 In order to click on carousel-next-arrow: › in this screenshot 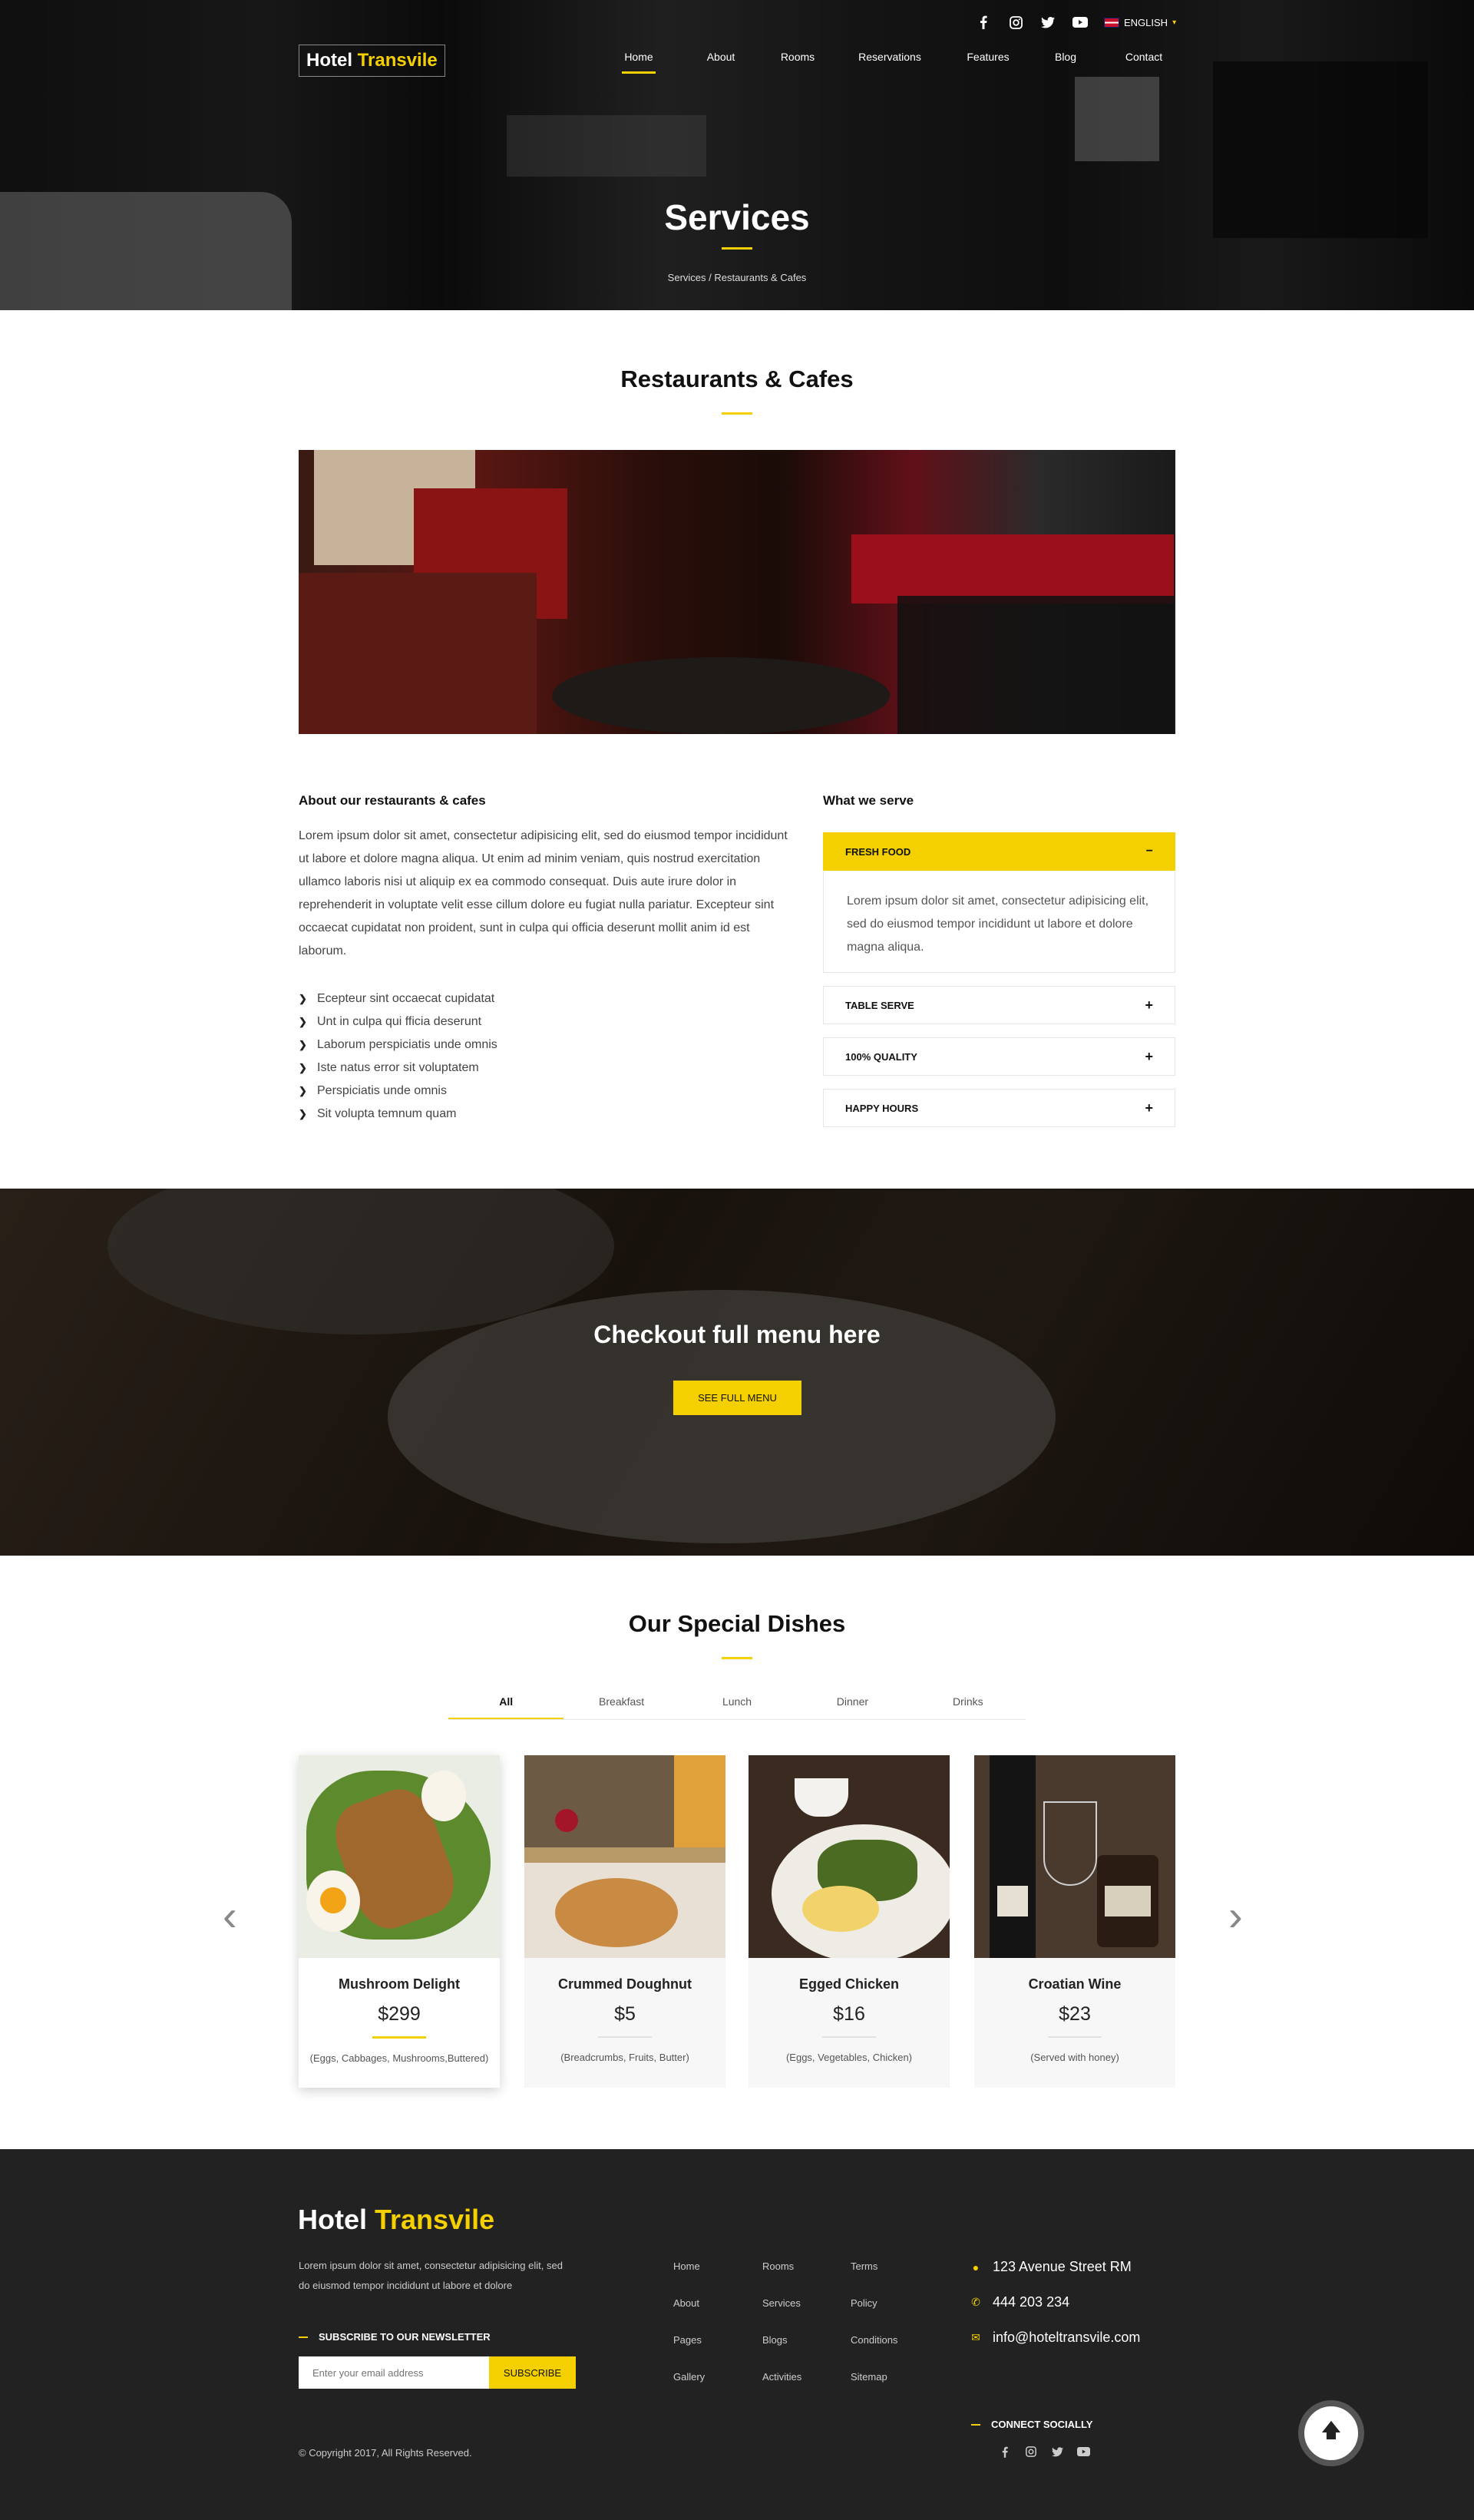, I will do `click(1235, 1916)`.